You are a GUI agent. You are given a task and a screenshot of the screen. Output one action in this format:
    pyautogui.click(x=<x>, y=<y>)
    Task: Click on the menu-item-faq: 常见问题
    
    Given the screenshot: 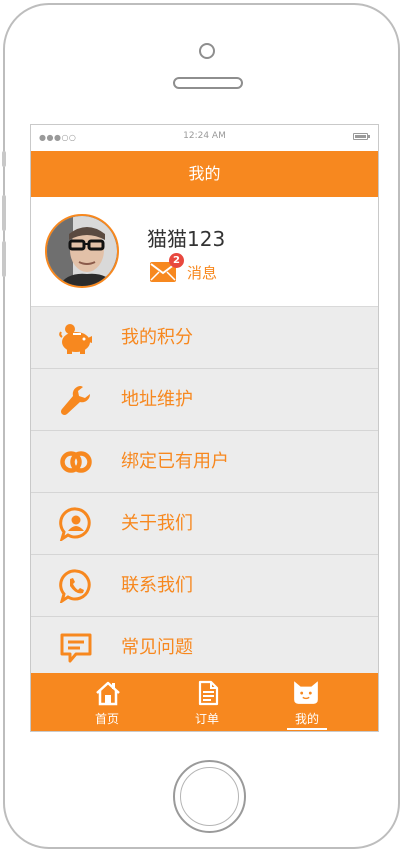 What is the action you would take?
    pyautogui.click(x=204, y=648)
    